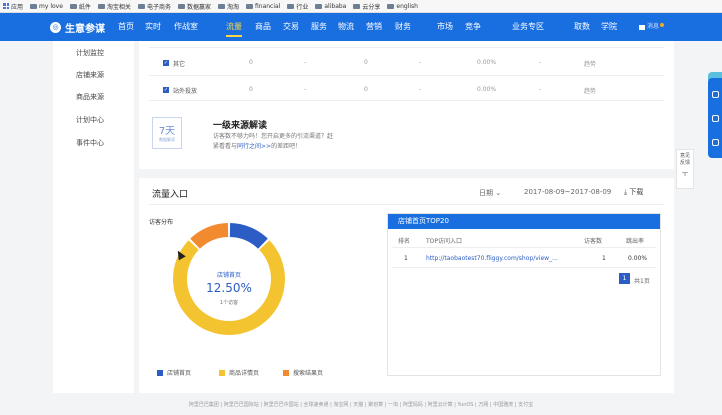 This screenshot has width=722, height=415. I want to click on bookmark-item: 数据赢家, so click(194, 6).